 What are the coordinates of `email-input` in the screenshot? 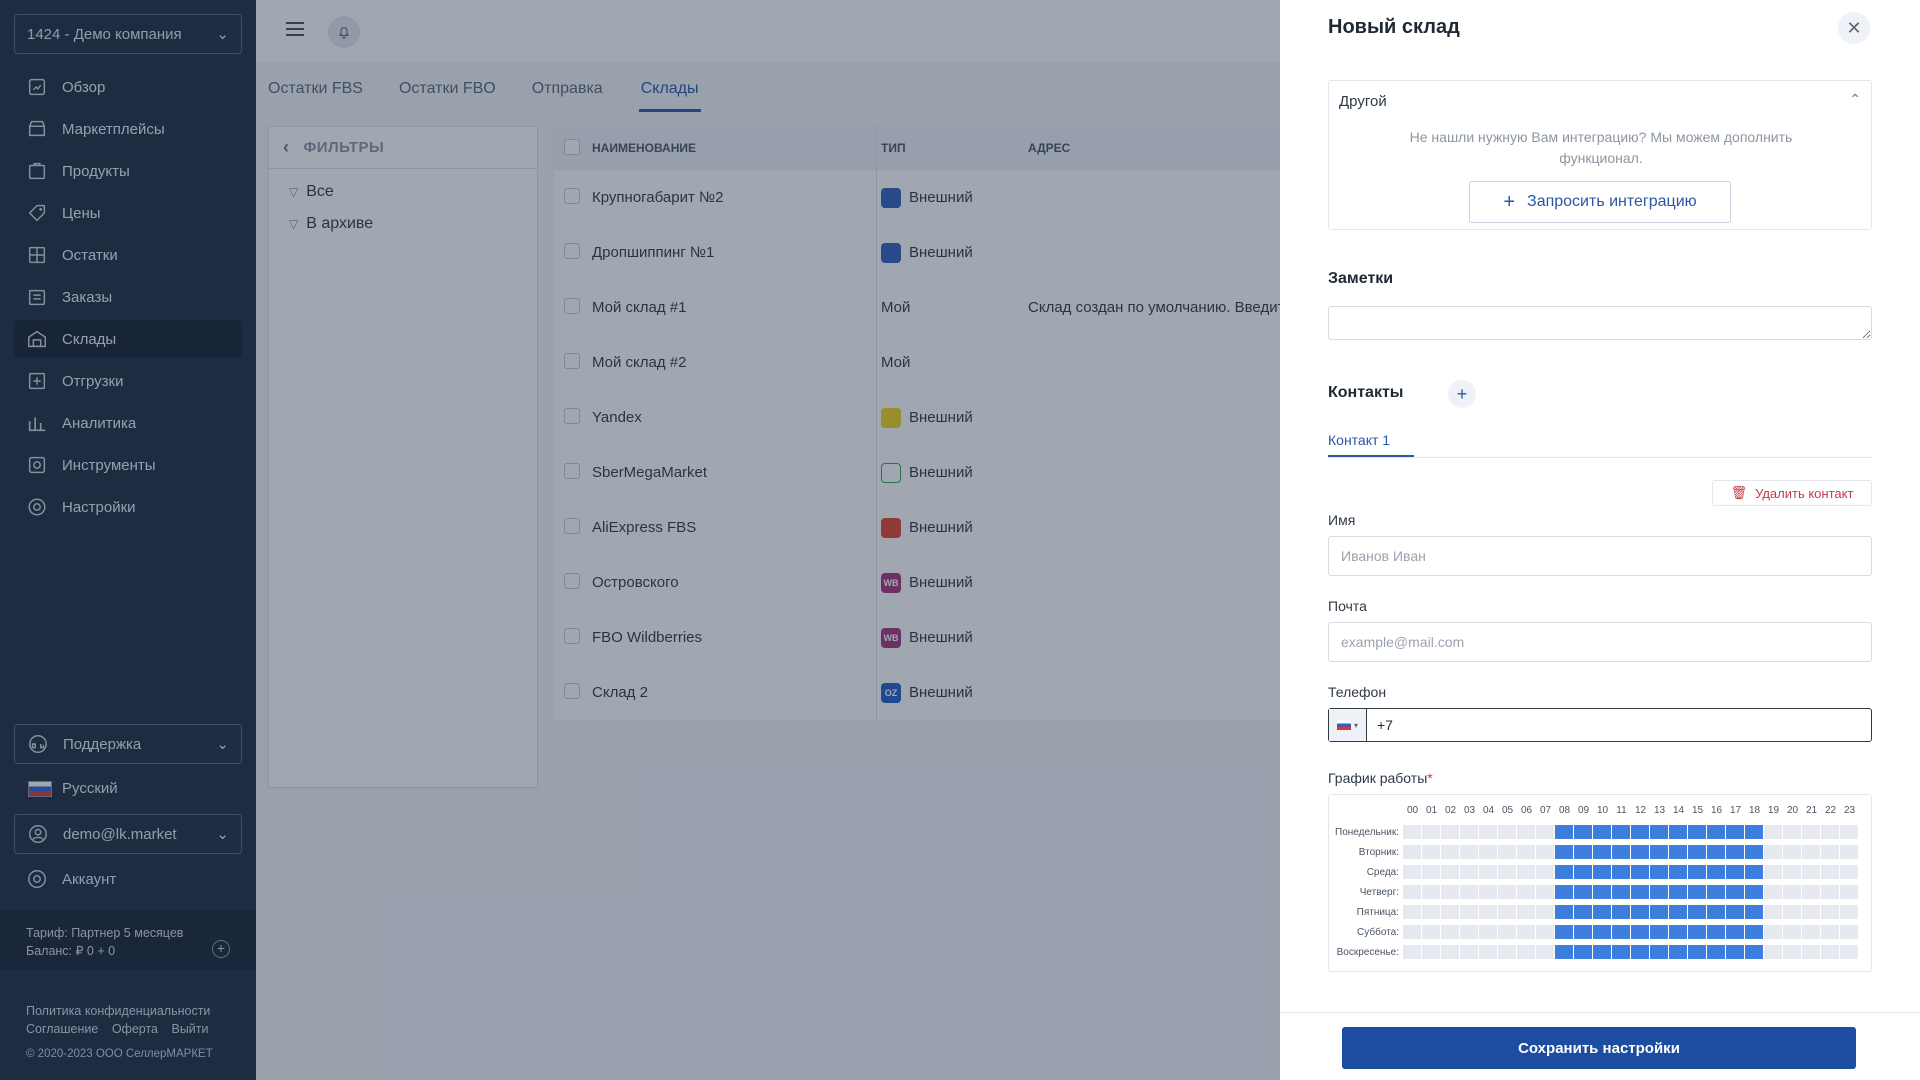 It's located at (1600, 642).